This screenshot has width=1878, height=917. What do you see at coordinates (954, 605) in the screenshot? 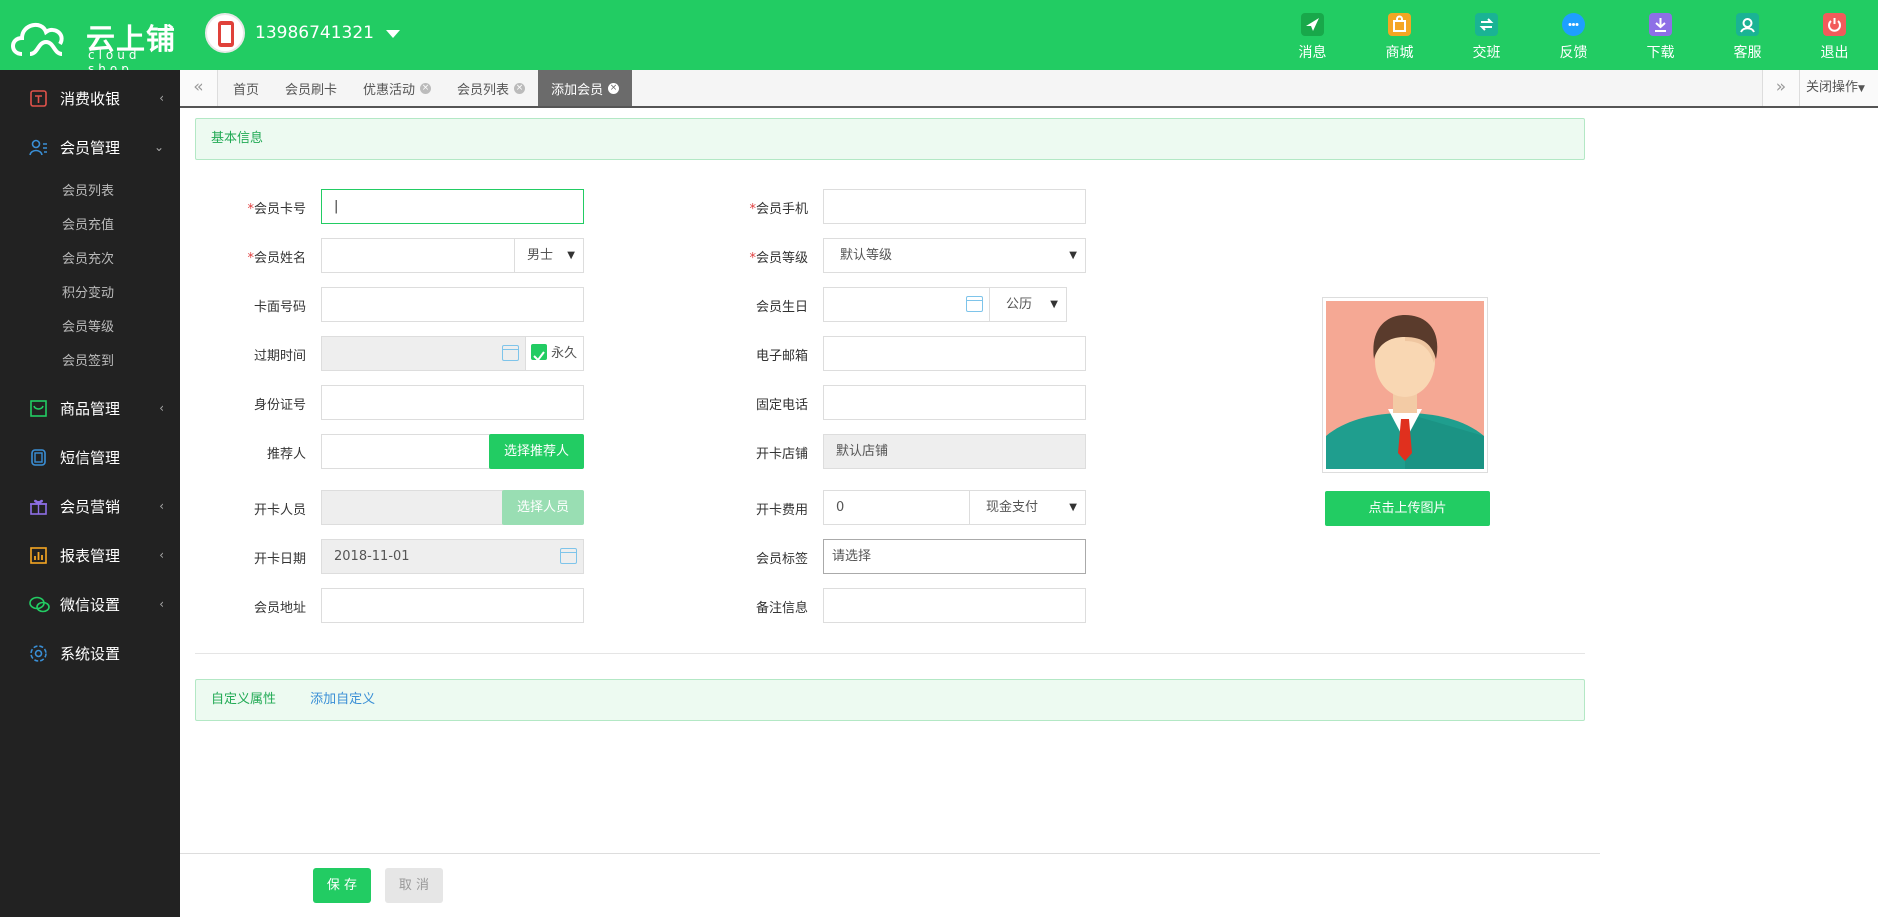
I see `remark-input` at bounding box center [954, 605].